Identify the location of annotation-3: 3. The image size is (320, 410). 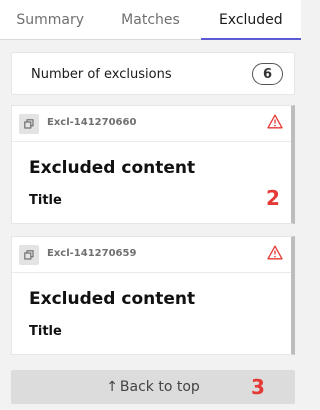
(258, 387).